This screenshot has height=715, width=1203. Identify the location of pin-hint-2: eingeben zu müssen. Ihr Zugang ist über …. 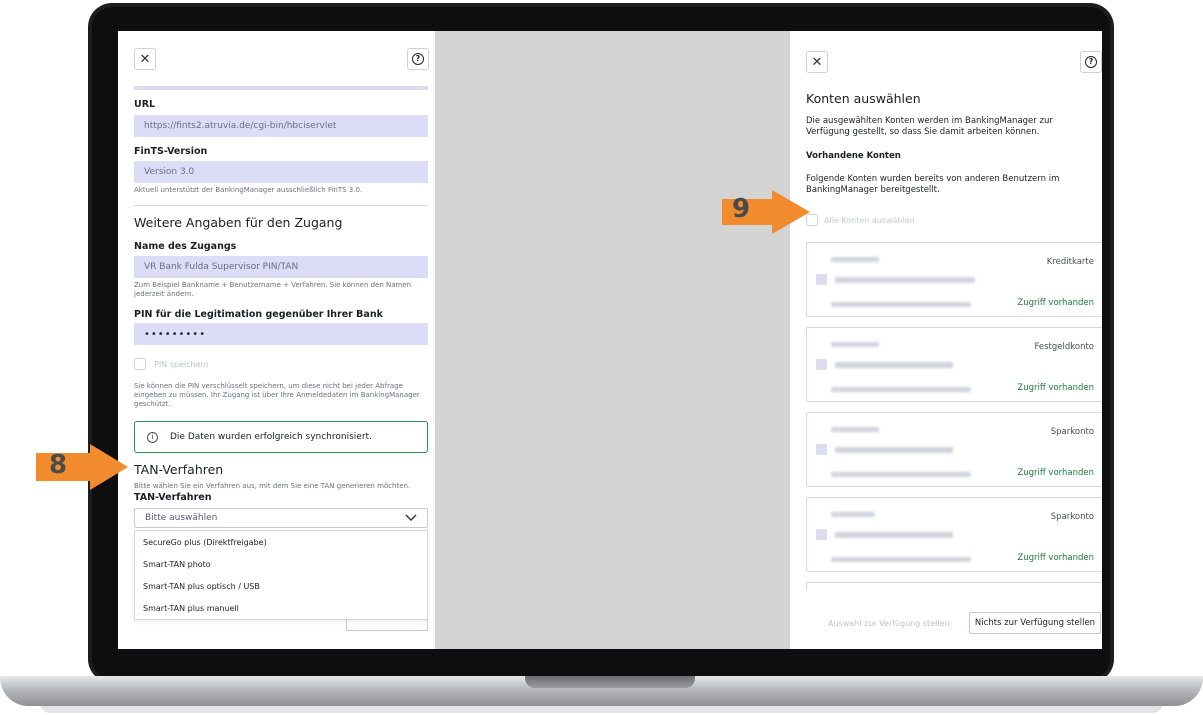
(277, 395).